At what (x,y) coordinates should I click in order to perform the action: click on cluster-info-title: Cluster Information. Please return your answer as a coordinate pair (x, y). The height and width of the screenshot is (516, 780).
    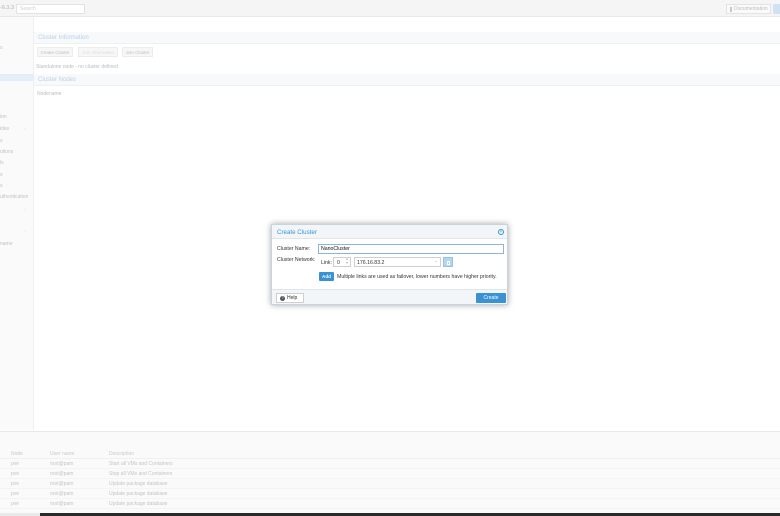
    Looking at the image, I should click on (63, 38).